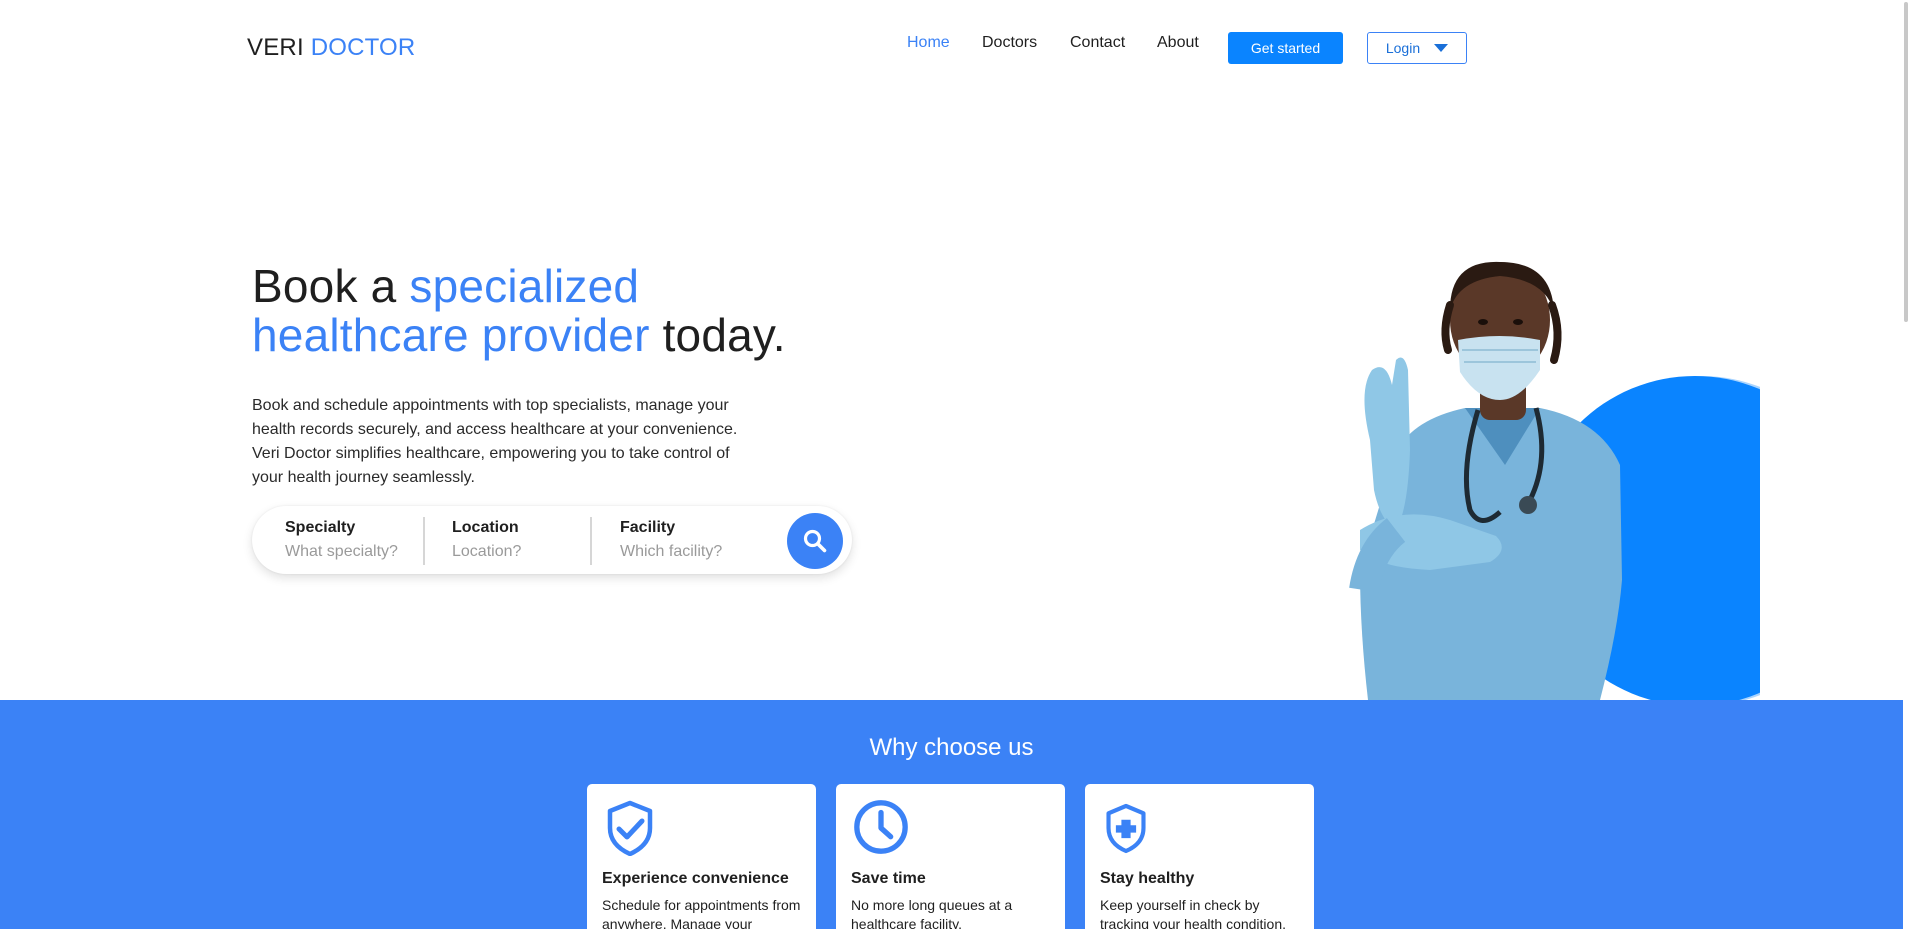 The width and height of the screenshot is (1909, 929). I want to click on brand-part-veri: VERI, so click(275, 47).